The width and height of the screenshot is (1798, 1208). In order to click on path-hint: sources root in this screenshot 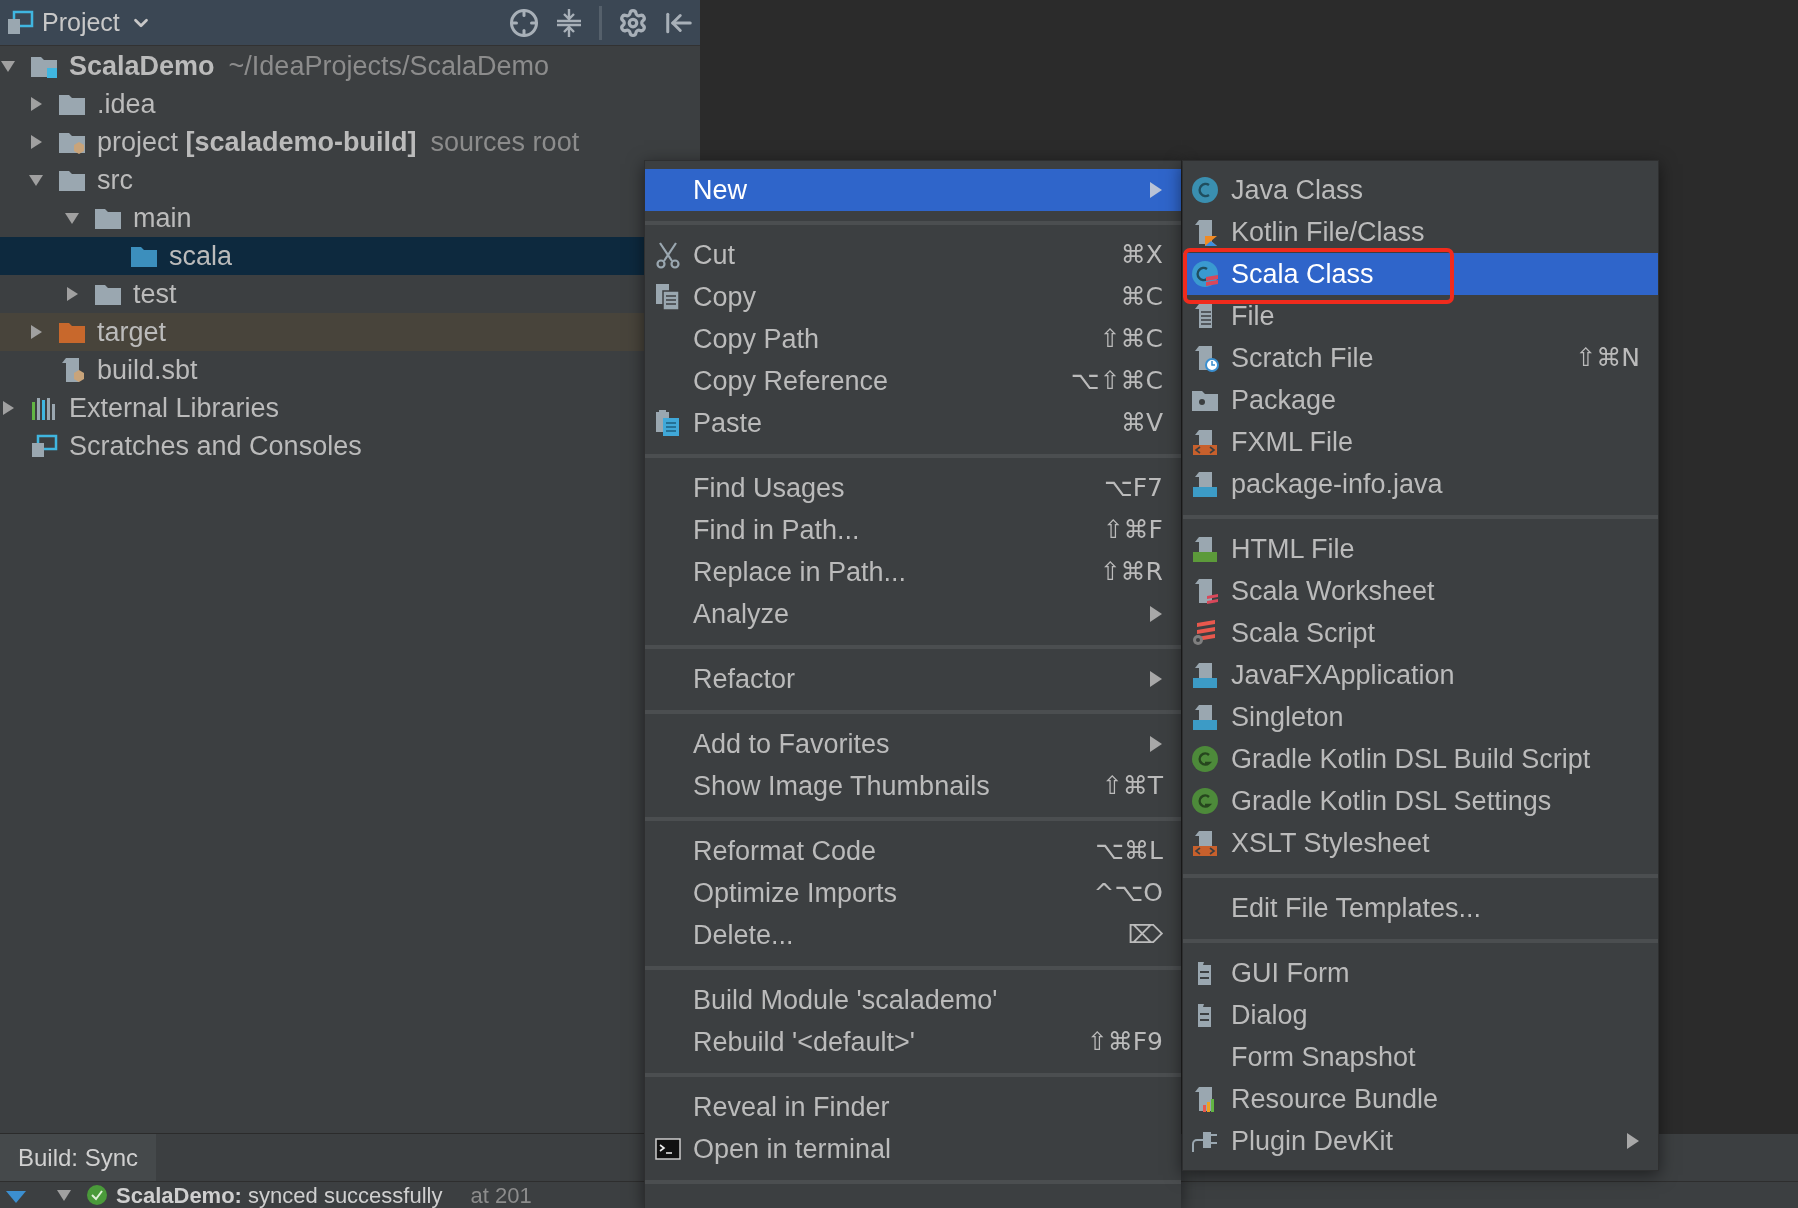, I will do `click(505, 142)`.